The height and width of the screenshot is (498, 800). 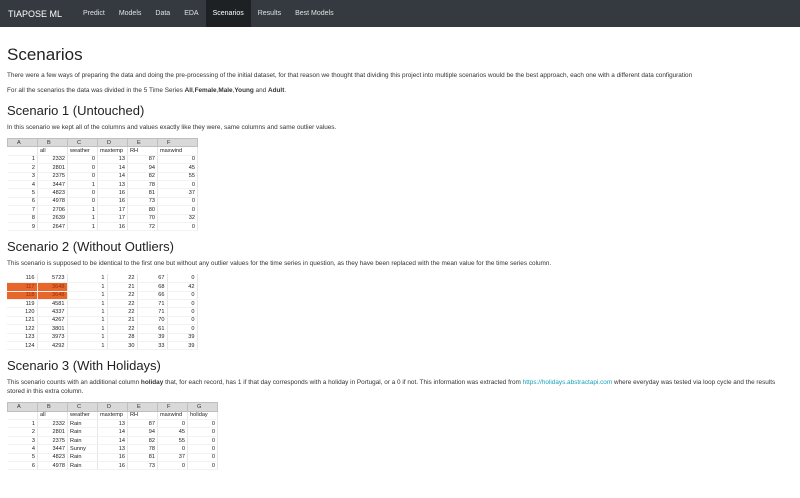 I want to click on table-cell: 81, so click(x=142, y=193).